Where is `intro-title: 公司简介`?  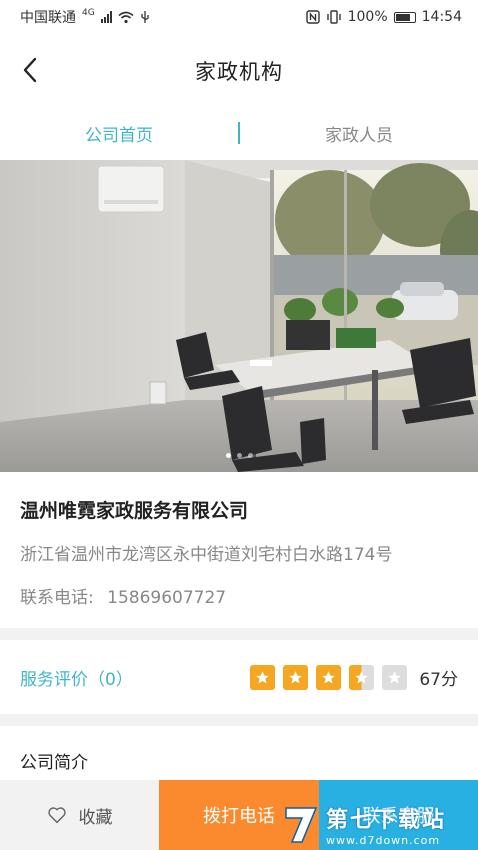
intro-title: 公司简介 is located at coordinates (54, 763).